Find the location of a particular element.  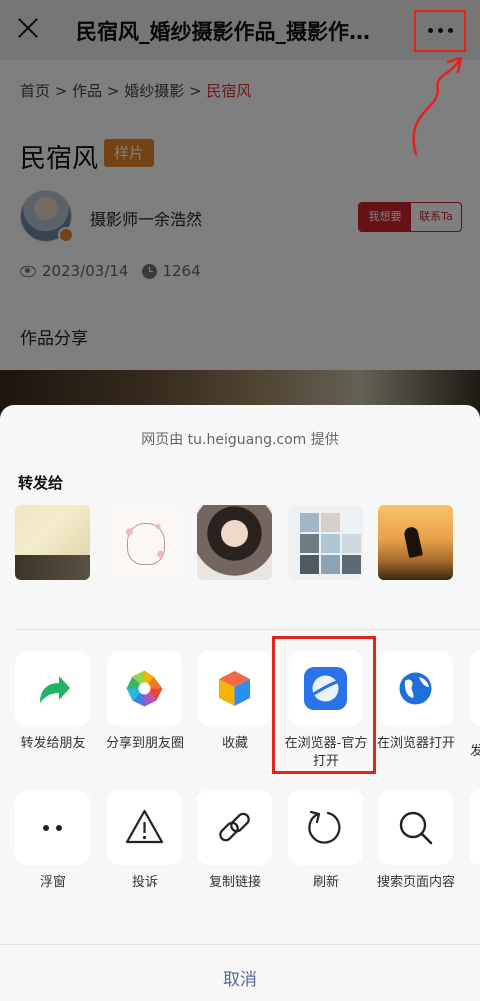

cancel-bar: 取消 is located at coordinates (240, 972).